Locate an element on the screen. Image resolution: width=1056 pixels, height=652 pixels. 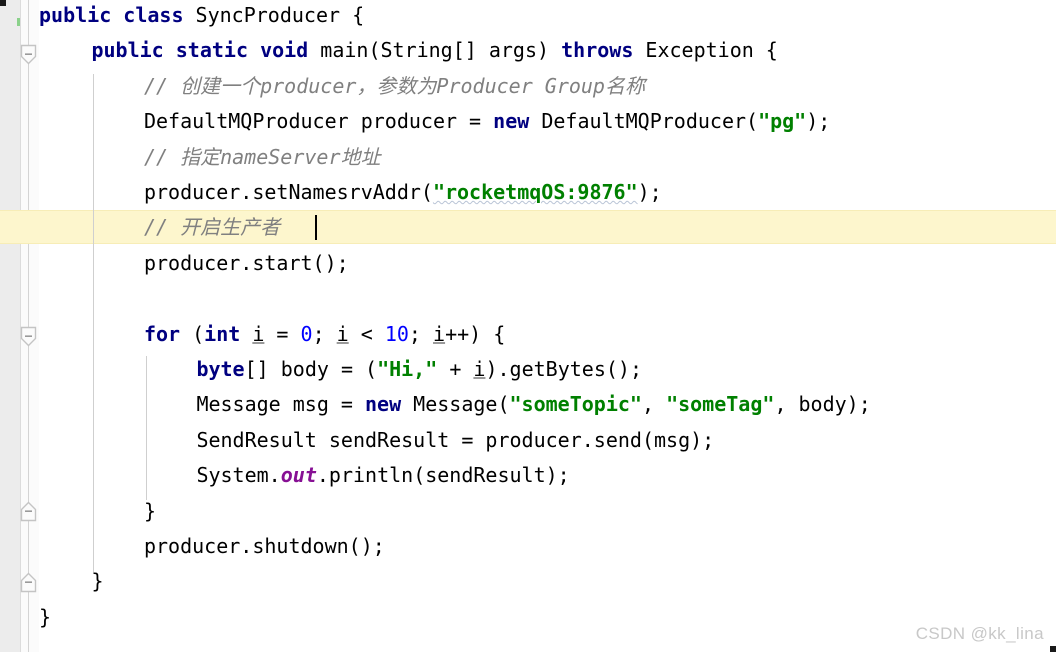
code-line: // 创建一个producer，参数为Producer Group名称 is located at coordinates (394, 86).